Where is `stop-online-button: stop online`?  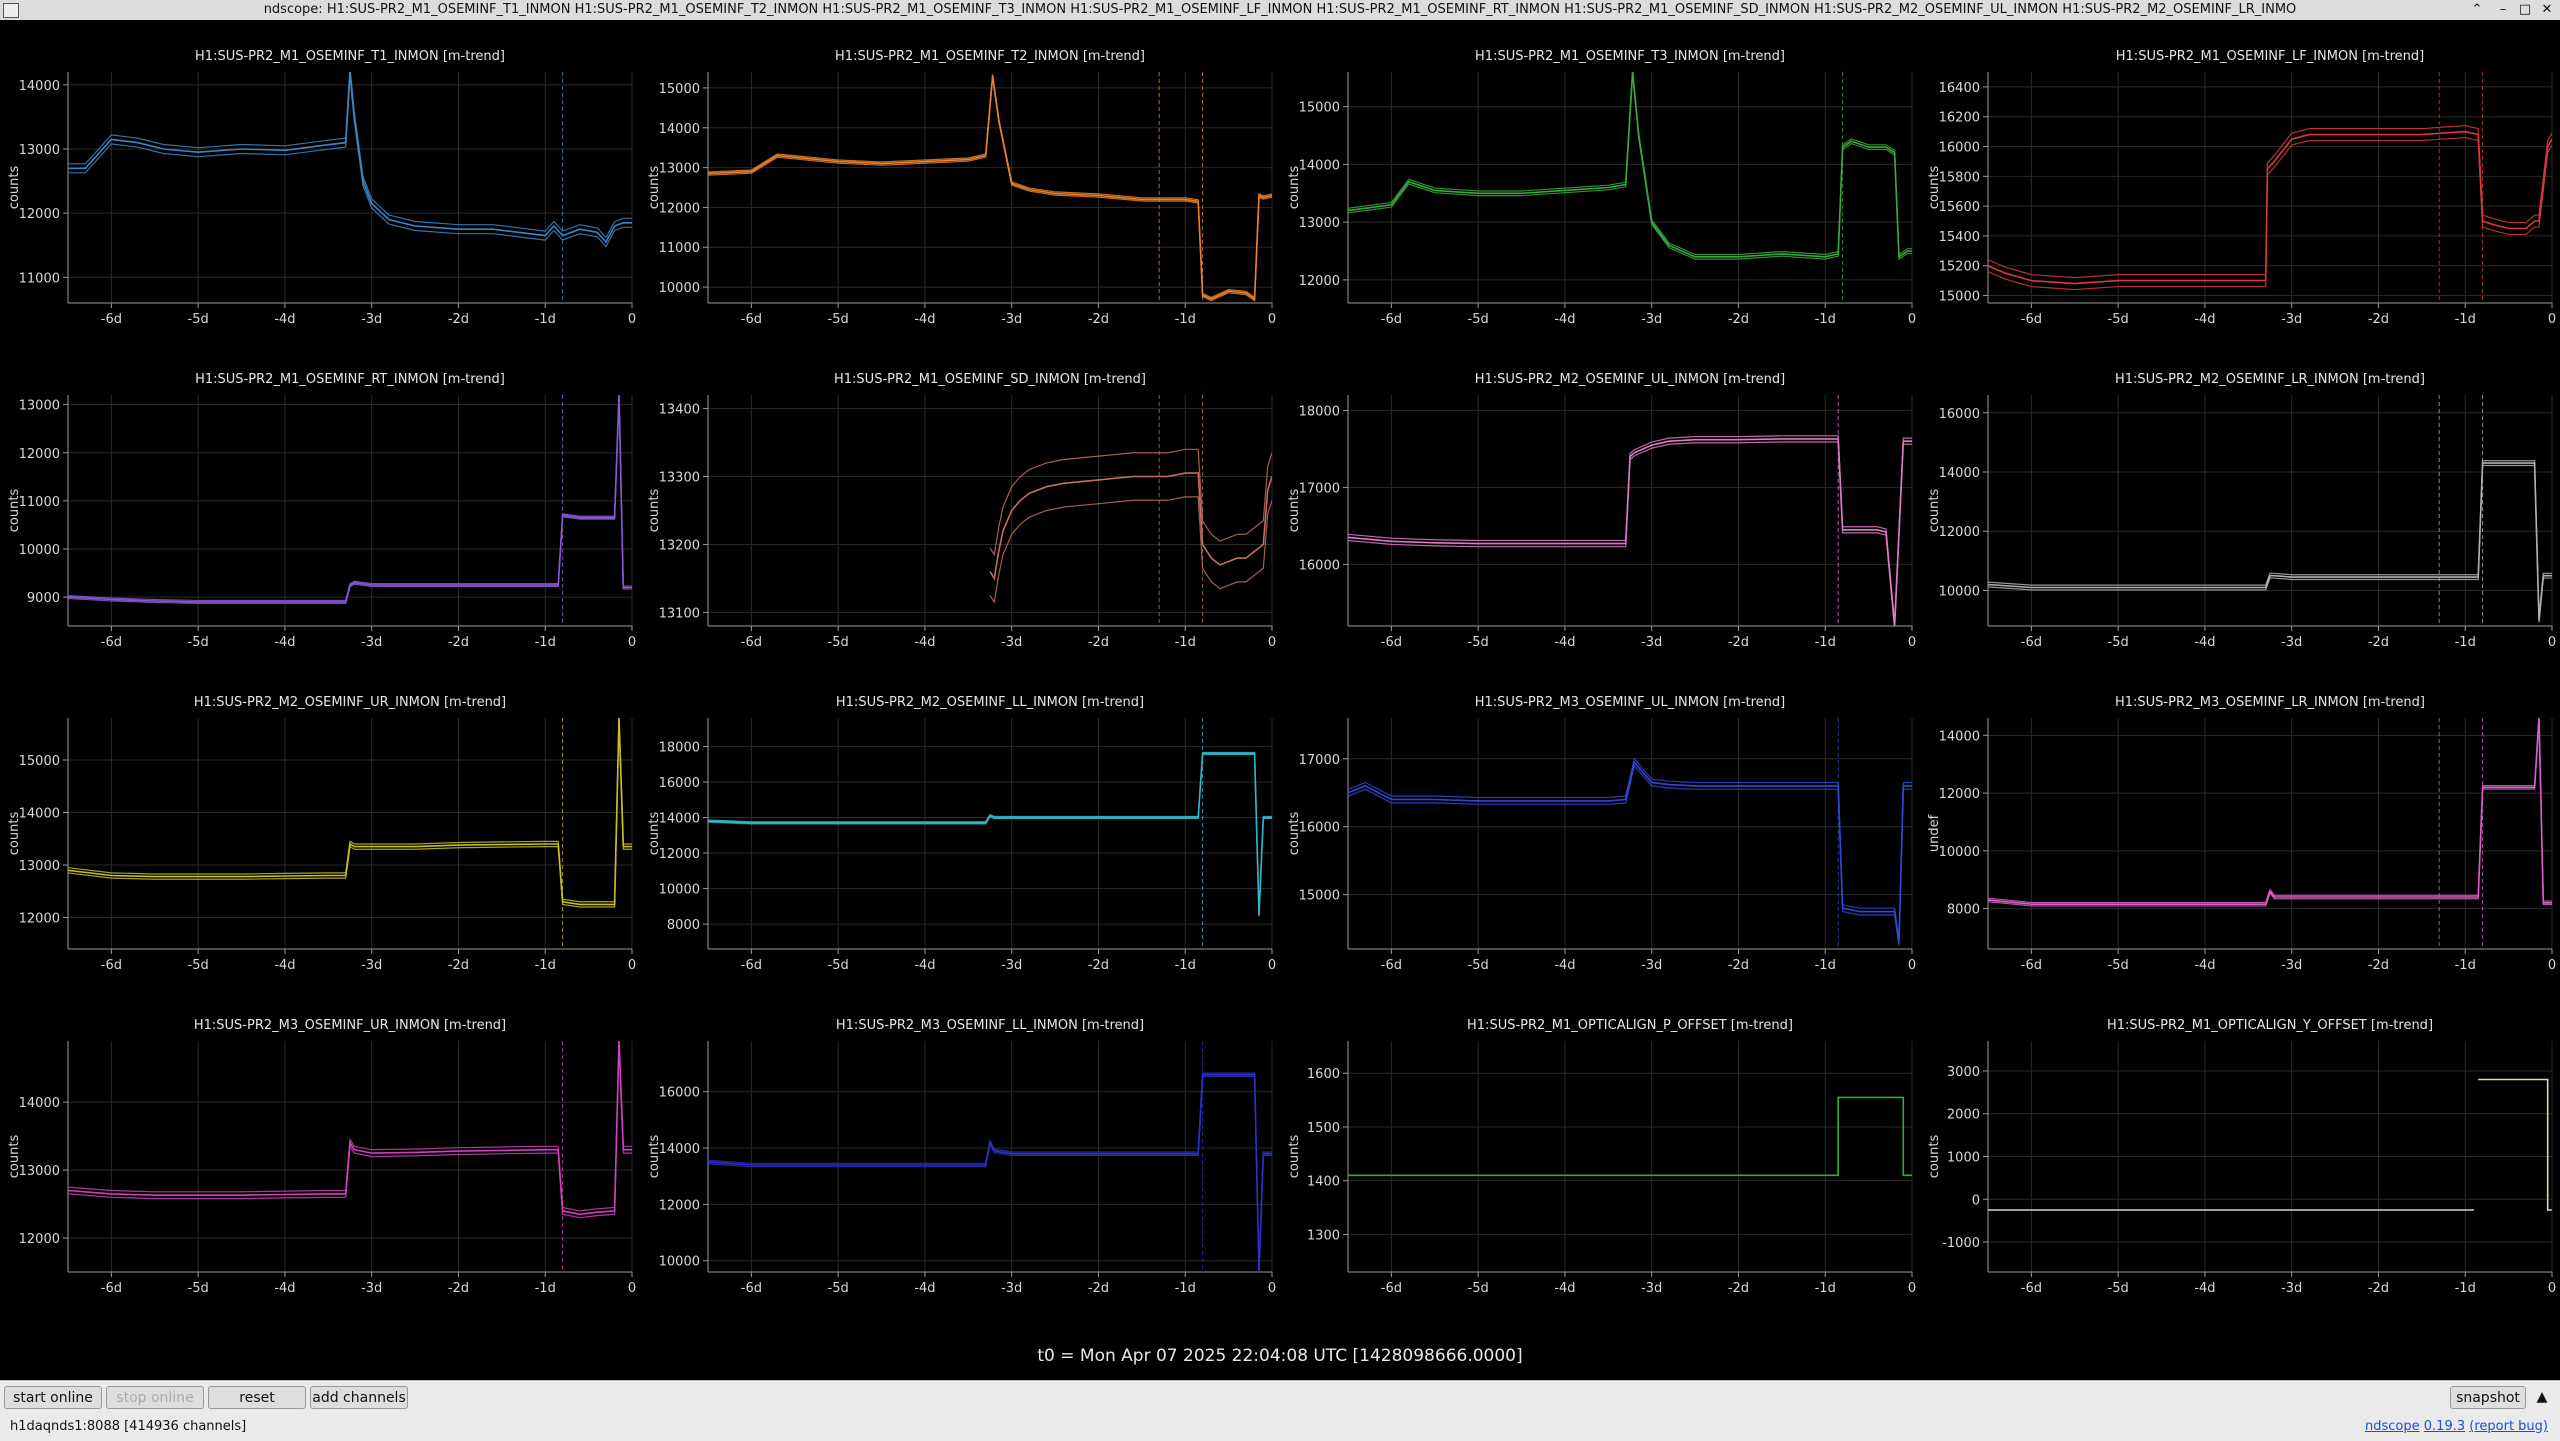 stop-online-button: stop online is located at coordinates (155, 1397).